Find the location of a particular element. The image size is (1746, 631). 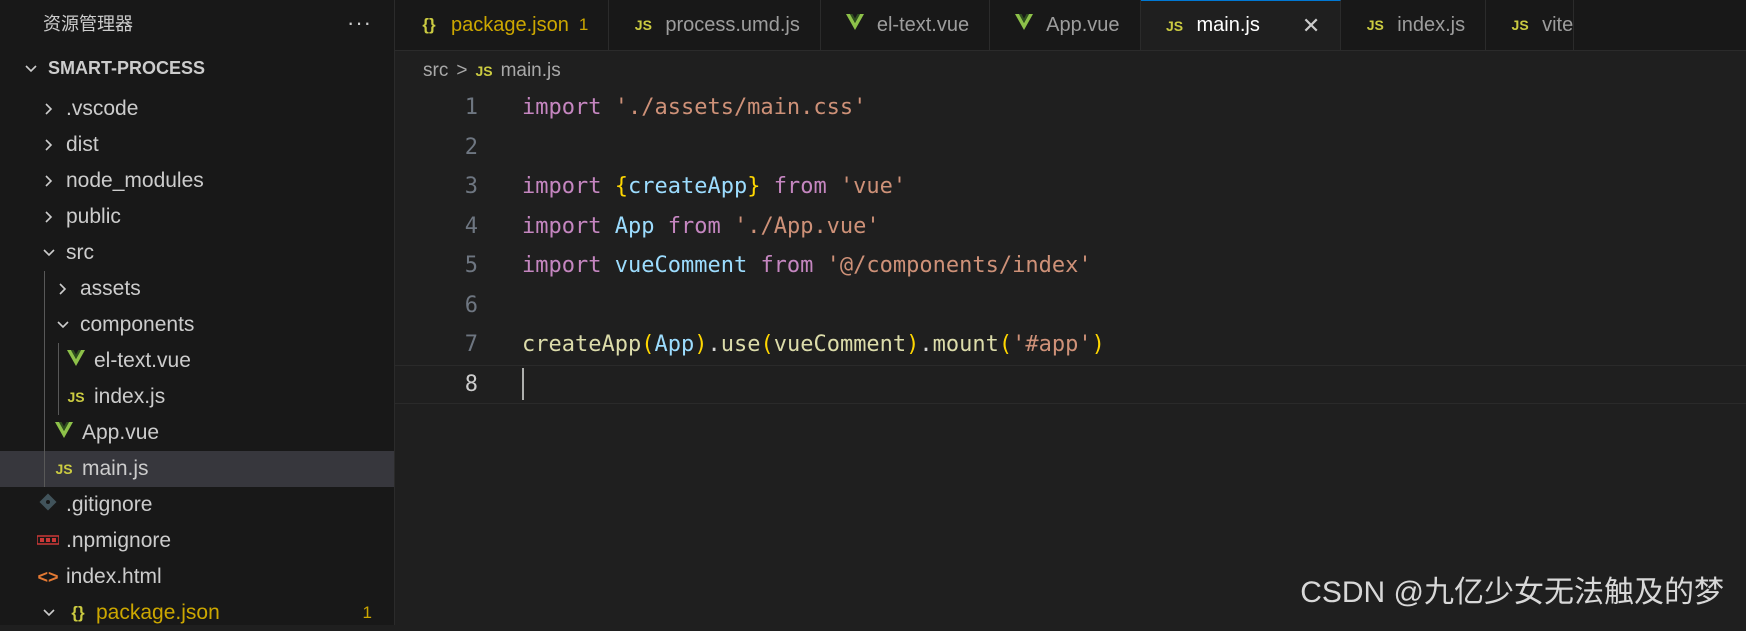

tab-label: el-text.vue is located at coordinates (923, 24).